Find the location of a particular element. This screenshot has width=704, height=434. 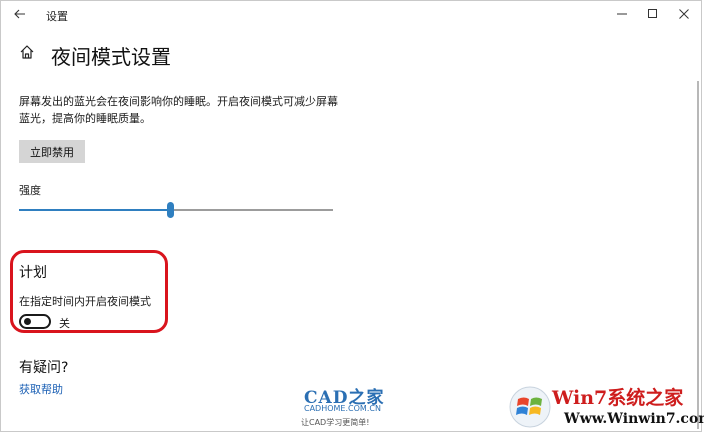

schedule-title: 计划 is located at coordinates (33, 273).